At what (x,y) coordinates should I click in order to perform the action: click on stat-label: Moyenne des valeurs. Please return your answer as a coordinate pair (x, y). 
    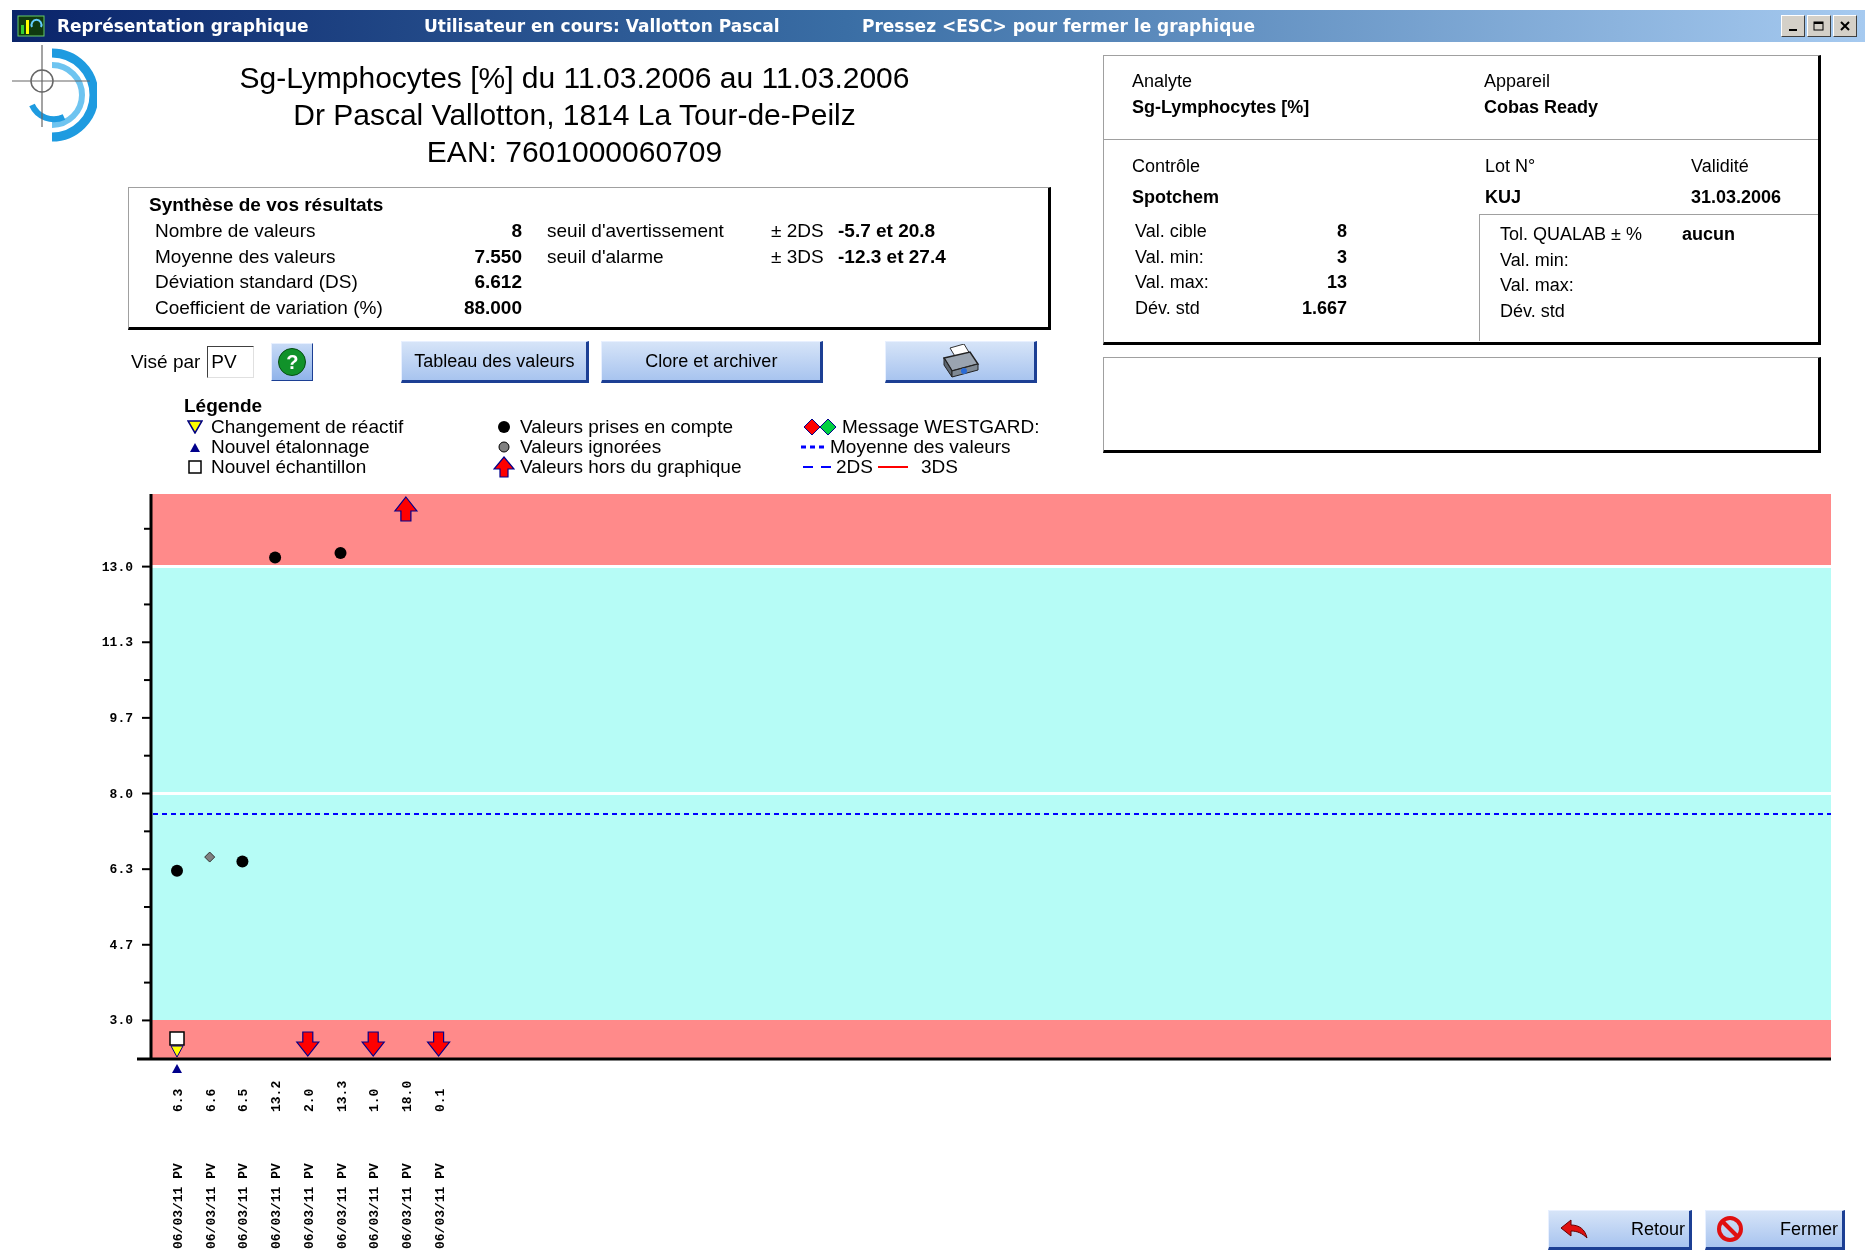
    Looking at the image, I should click on (246, 256).